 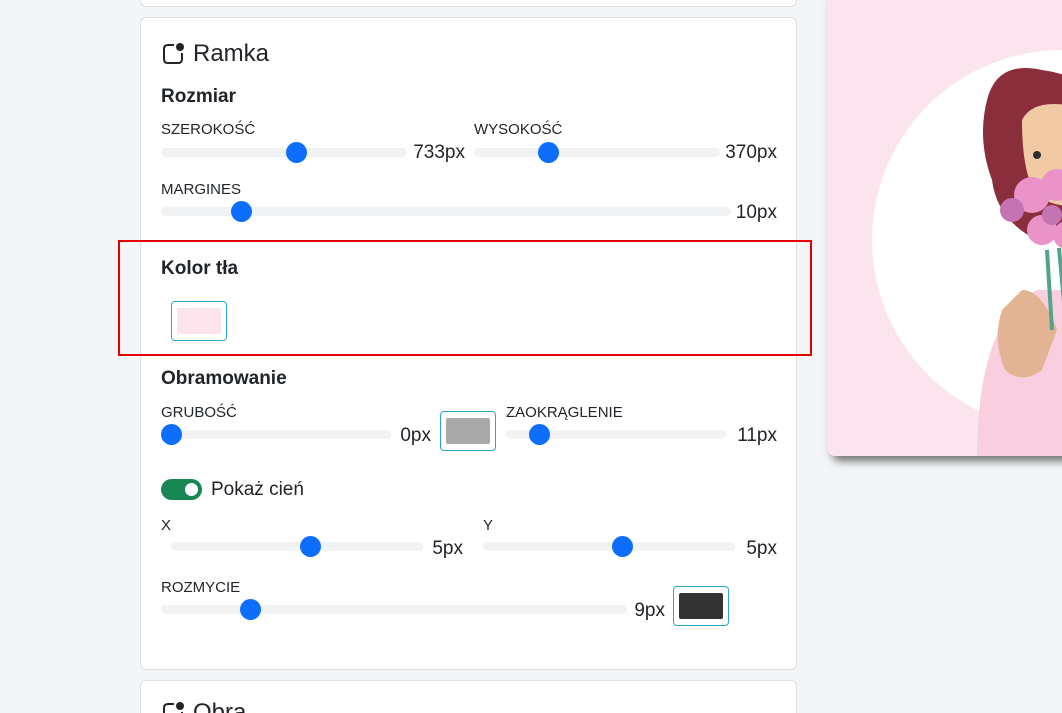 I want to click on size-heading: Rozmiar, so click(x=198, y=96).